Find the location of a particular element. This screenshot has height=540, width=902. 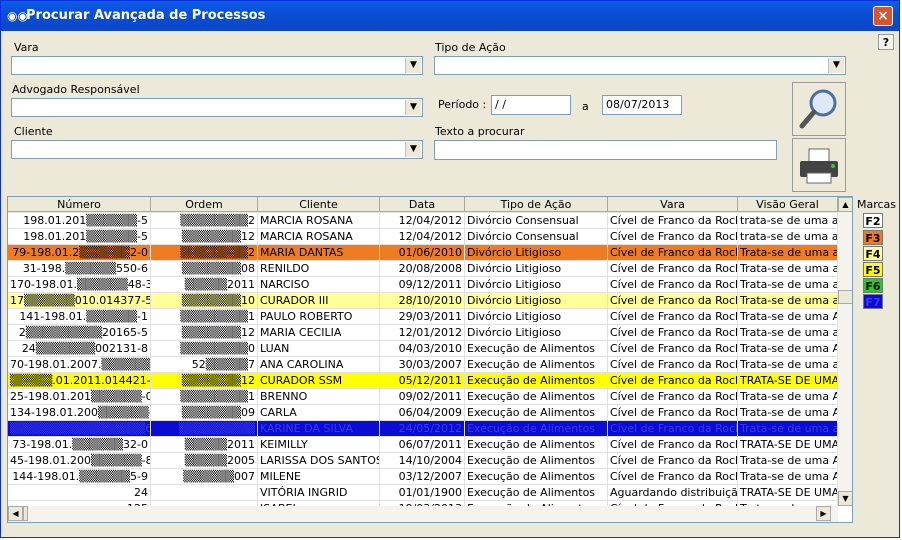

vertical-scrollbar: ▲ ▼ is located at coordinates (845, 351).